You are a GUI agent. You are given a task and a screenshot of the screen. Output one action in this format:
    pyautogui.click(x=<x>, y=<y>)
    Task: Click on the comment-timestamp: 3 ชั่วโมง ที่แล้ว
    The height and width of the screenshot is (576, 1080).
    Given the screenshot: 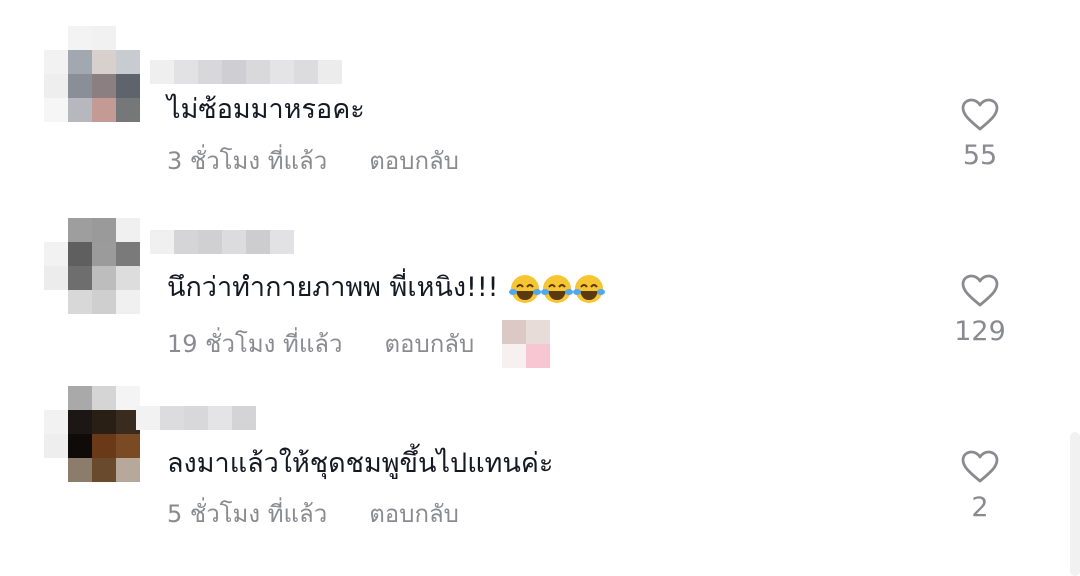 What is the action you would take?
    pyautogui.click(x=247, y=161)
    